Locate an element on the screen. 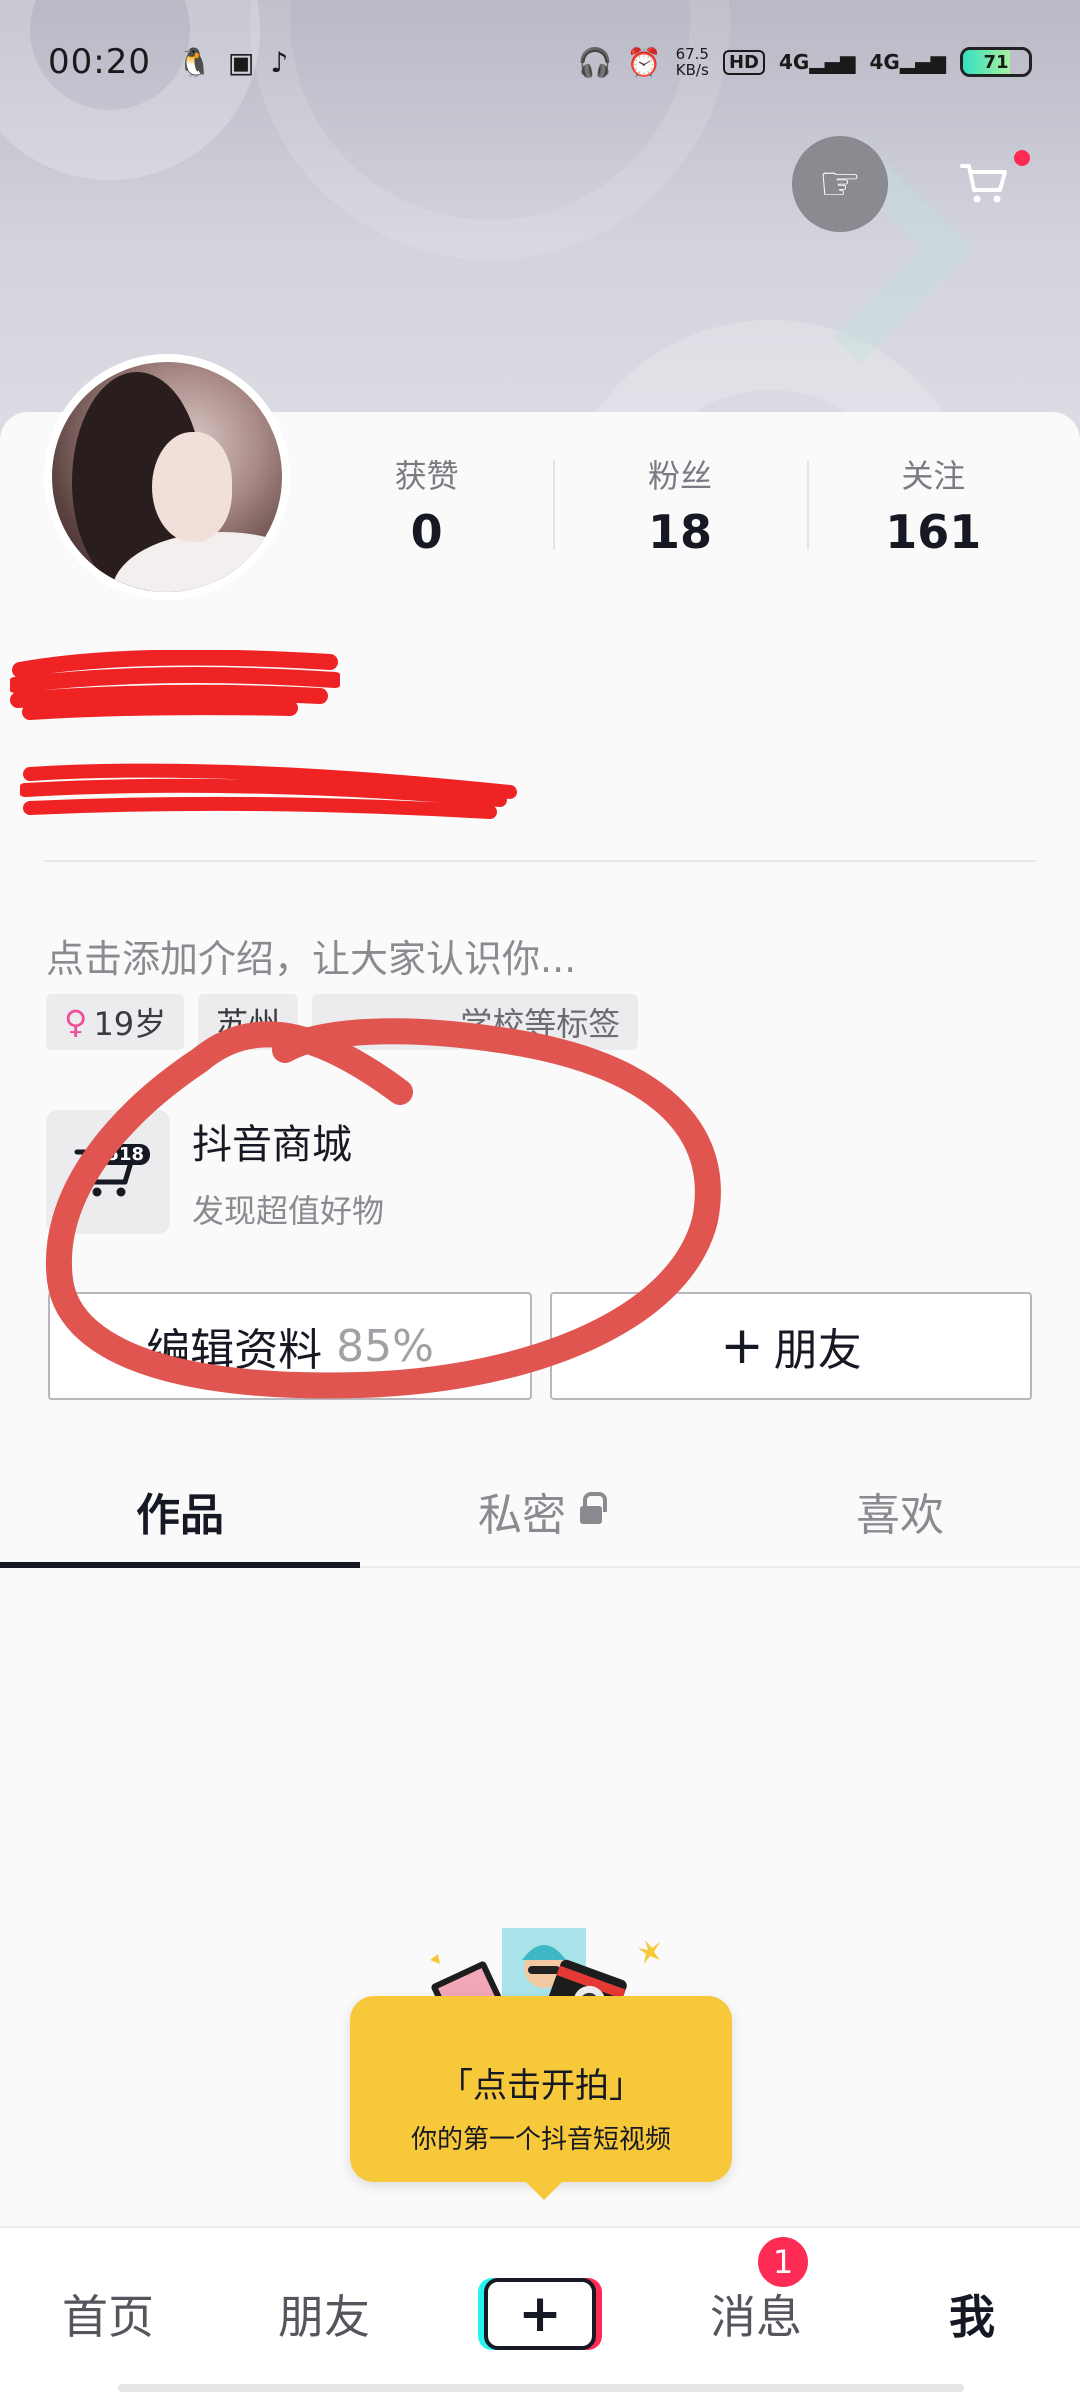  tag-age: ♀ 19岁 is located at coordinates (115, 1022).